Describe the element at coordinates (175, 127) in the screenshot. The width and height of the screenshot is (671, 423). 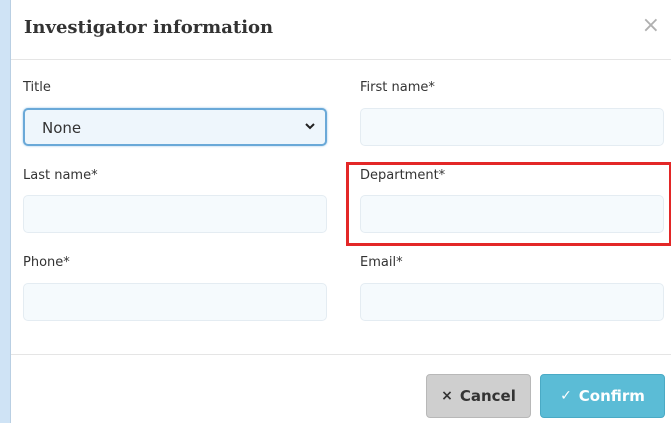
I see `title-select: None` at that location.